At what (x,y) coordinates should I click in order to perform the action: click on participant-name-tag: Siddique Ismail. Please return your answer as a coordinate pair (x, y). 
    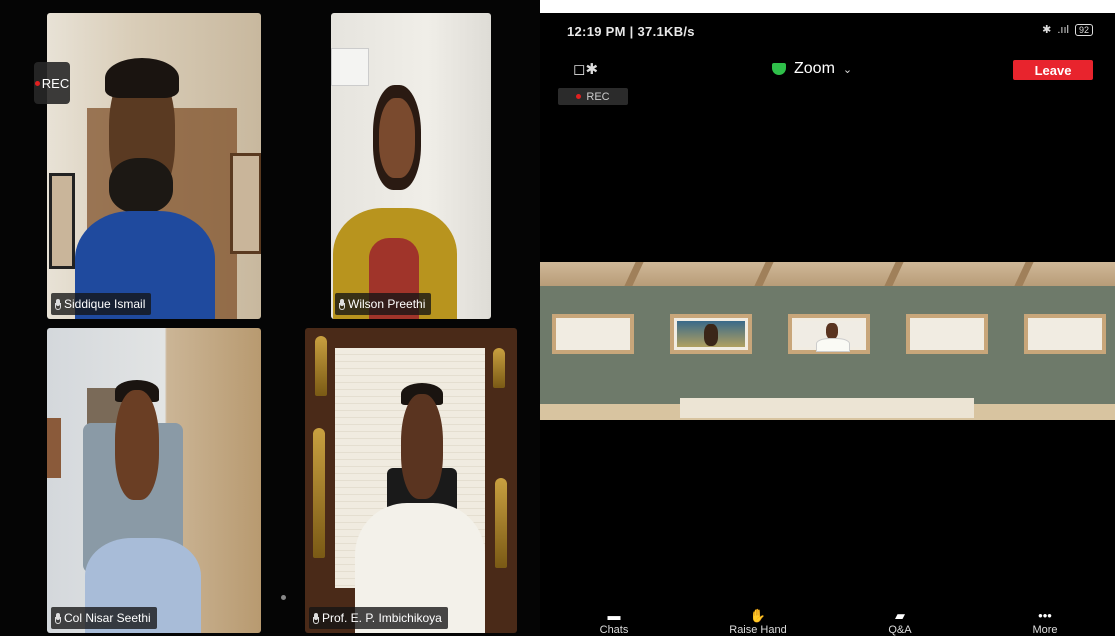
    Looking at the image, I should click on (101, 304).